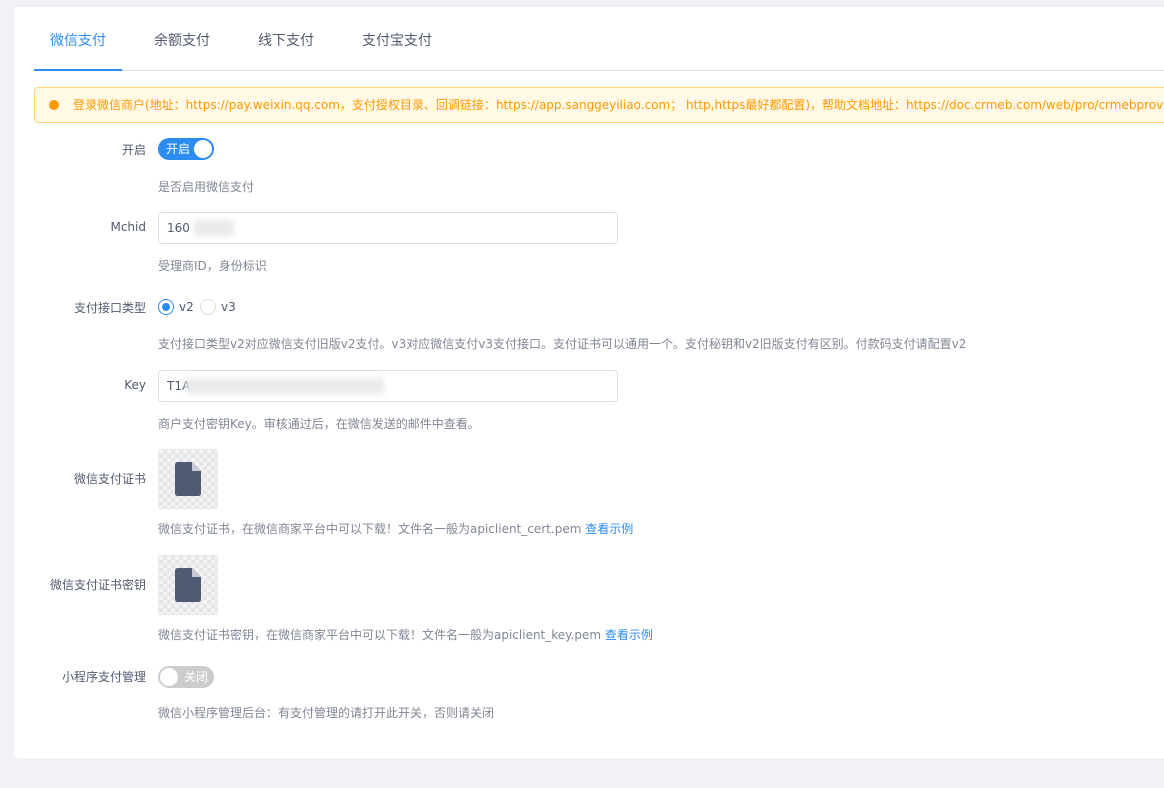 The image size is (1164, 788). I want to click on enable-label: 开启, so click(133, 150).